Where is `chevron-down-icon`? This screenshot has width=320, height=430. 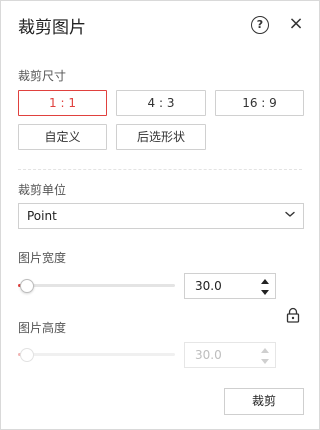 chevron-down-icon is located at coordinates (290, 214).